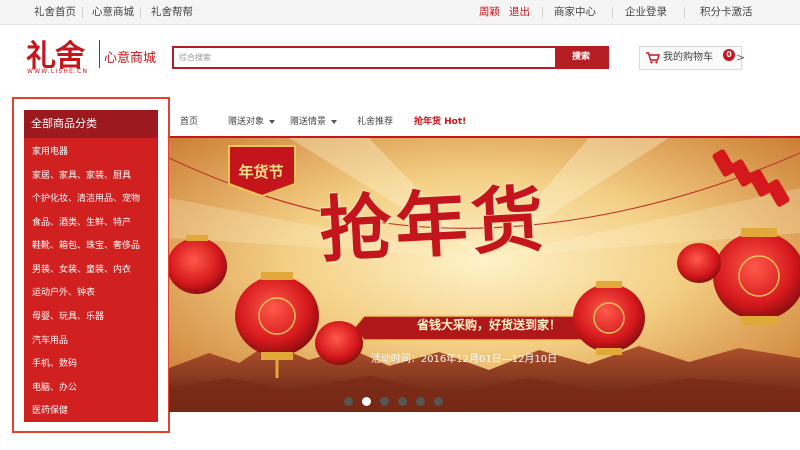 The height and width of the screenshot is (450, 800). I want to click on category-menu-heading: 全部商品分类, so click(91, 124).